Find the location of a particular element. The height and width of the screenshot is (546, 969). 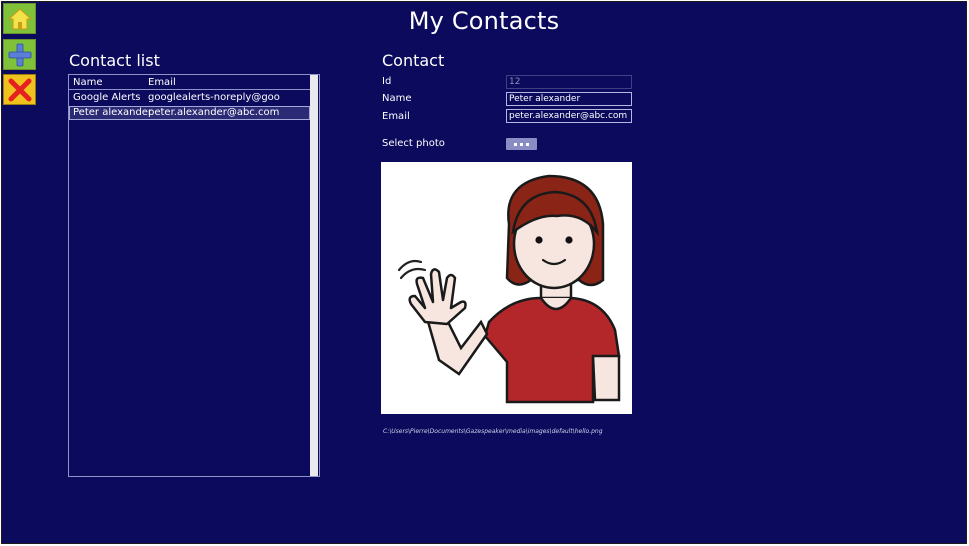

contact-list-title: Contact list is located at coordinates (114, 60).